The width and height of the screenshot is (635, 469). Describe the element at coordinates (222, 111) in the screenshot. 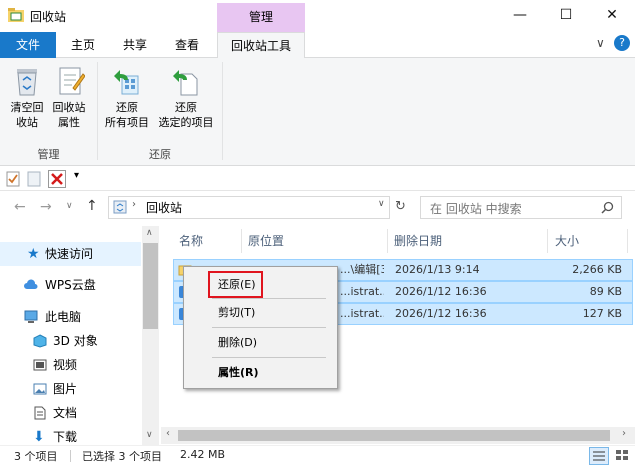

I see `ribbon-group-divider` at that location.